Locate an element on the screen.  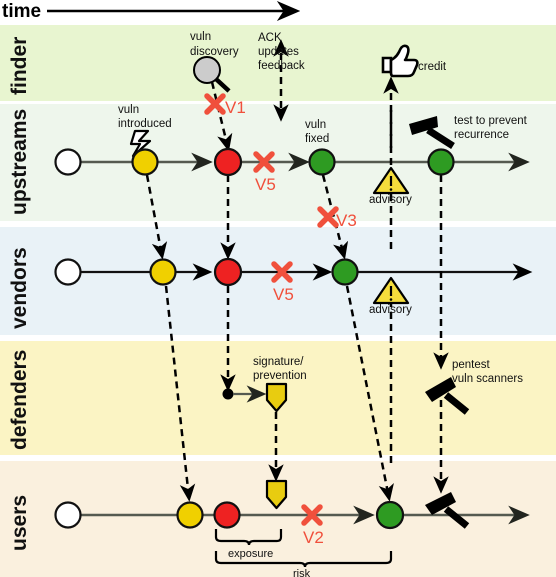
vuln-discovery-label-line2: discovery is located at coordinates (214, 52).